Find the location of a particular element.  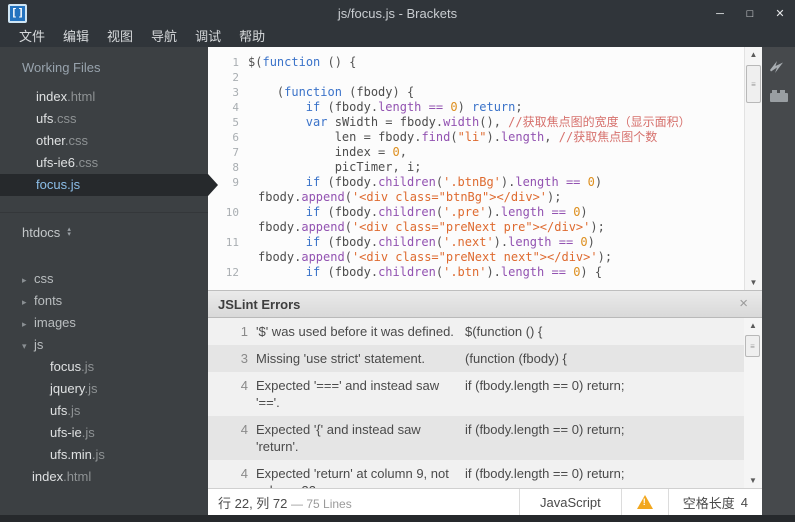

maximize-button: □ is located at coordinates (750, 14).